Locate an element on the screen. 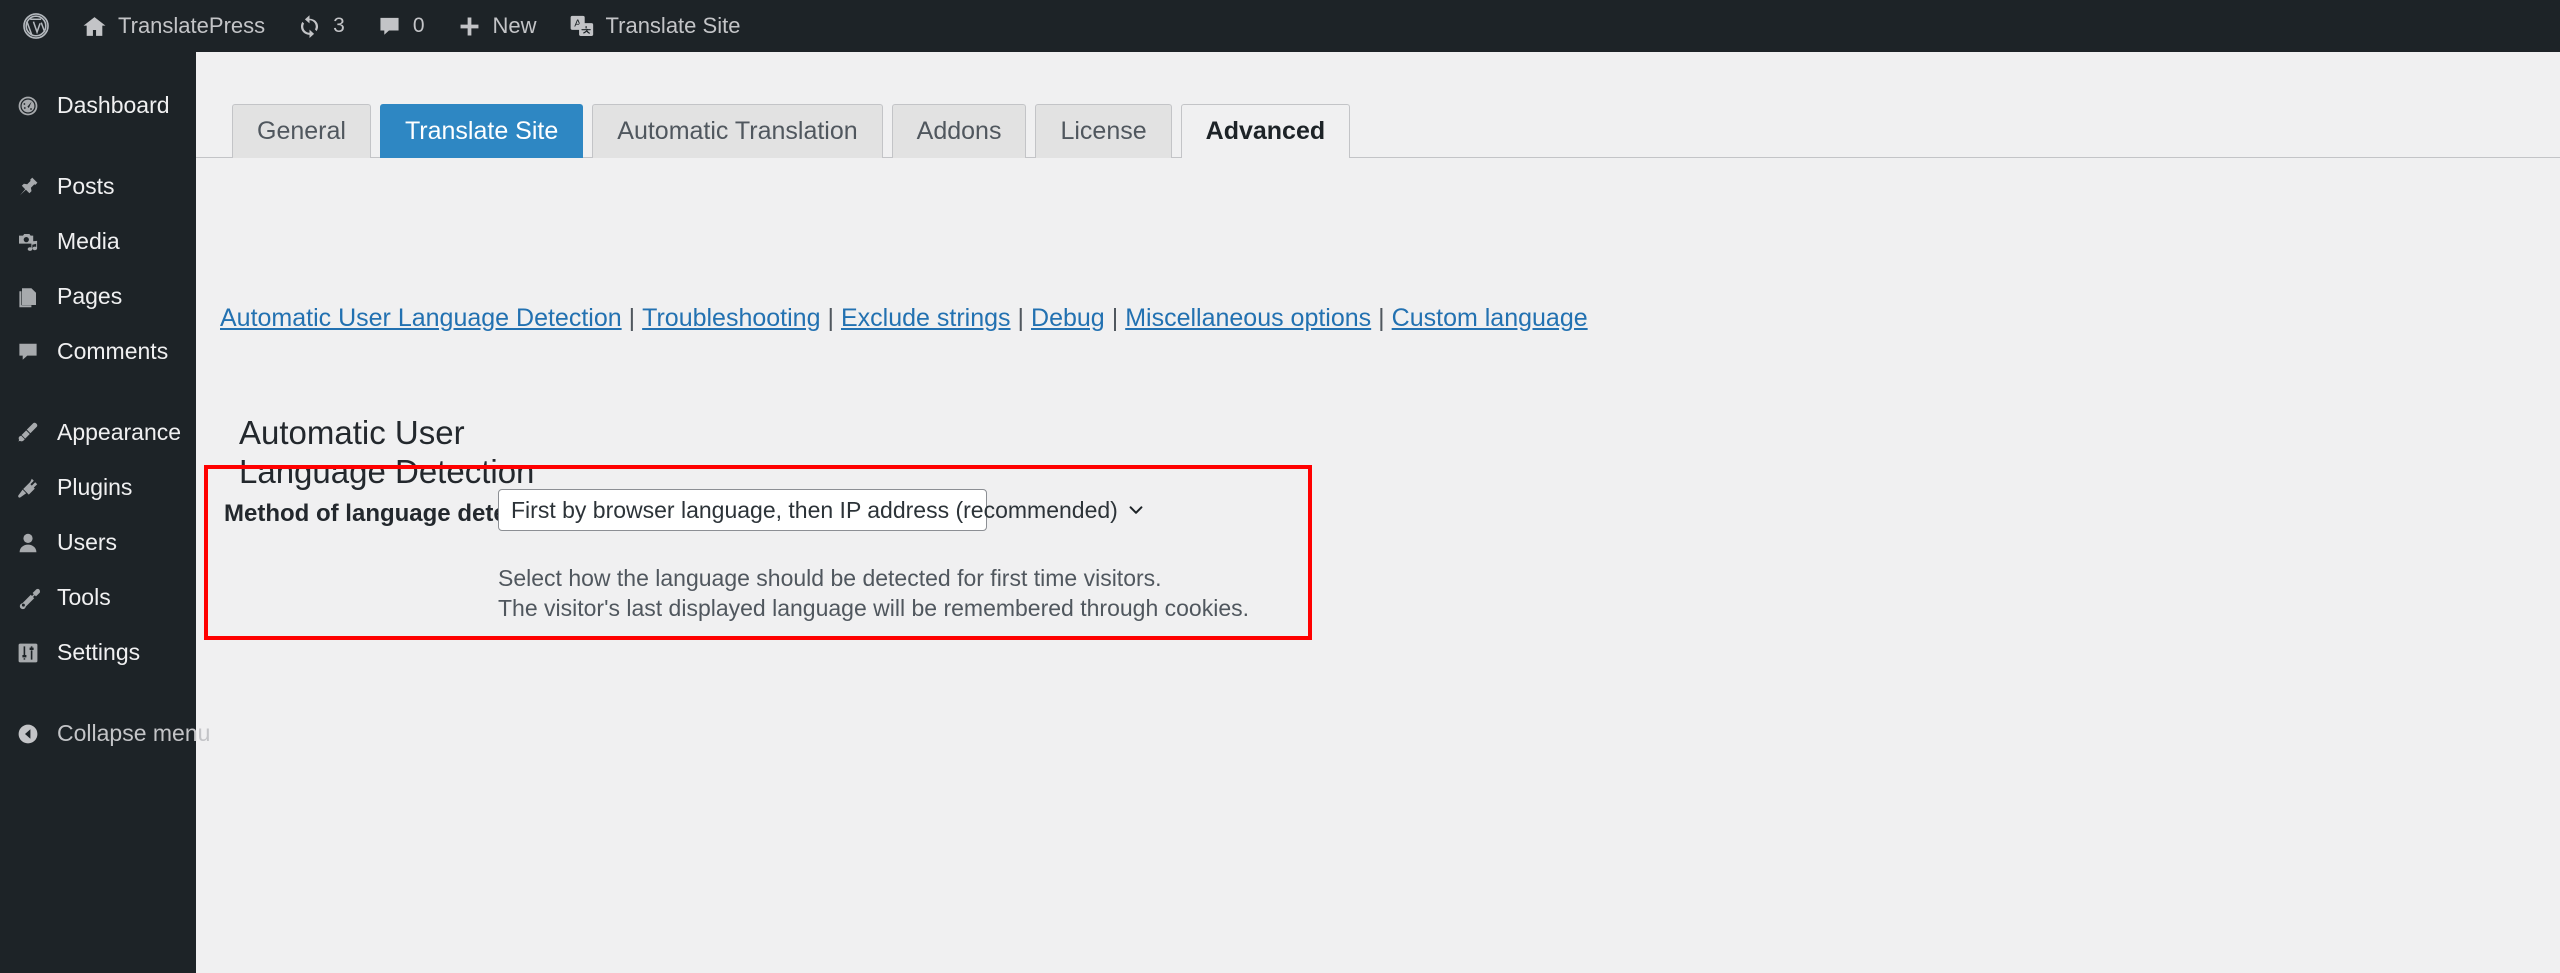 Image resolution: width=2560 pixels, height=973 pixels. wordpress-logo-icon is located at coordinates (36, 26).